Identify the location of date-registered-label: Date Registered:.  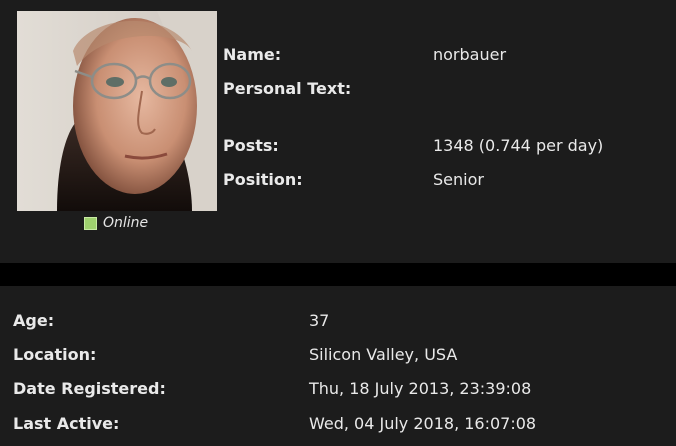
(89, 388).